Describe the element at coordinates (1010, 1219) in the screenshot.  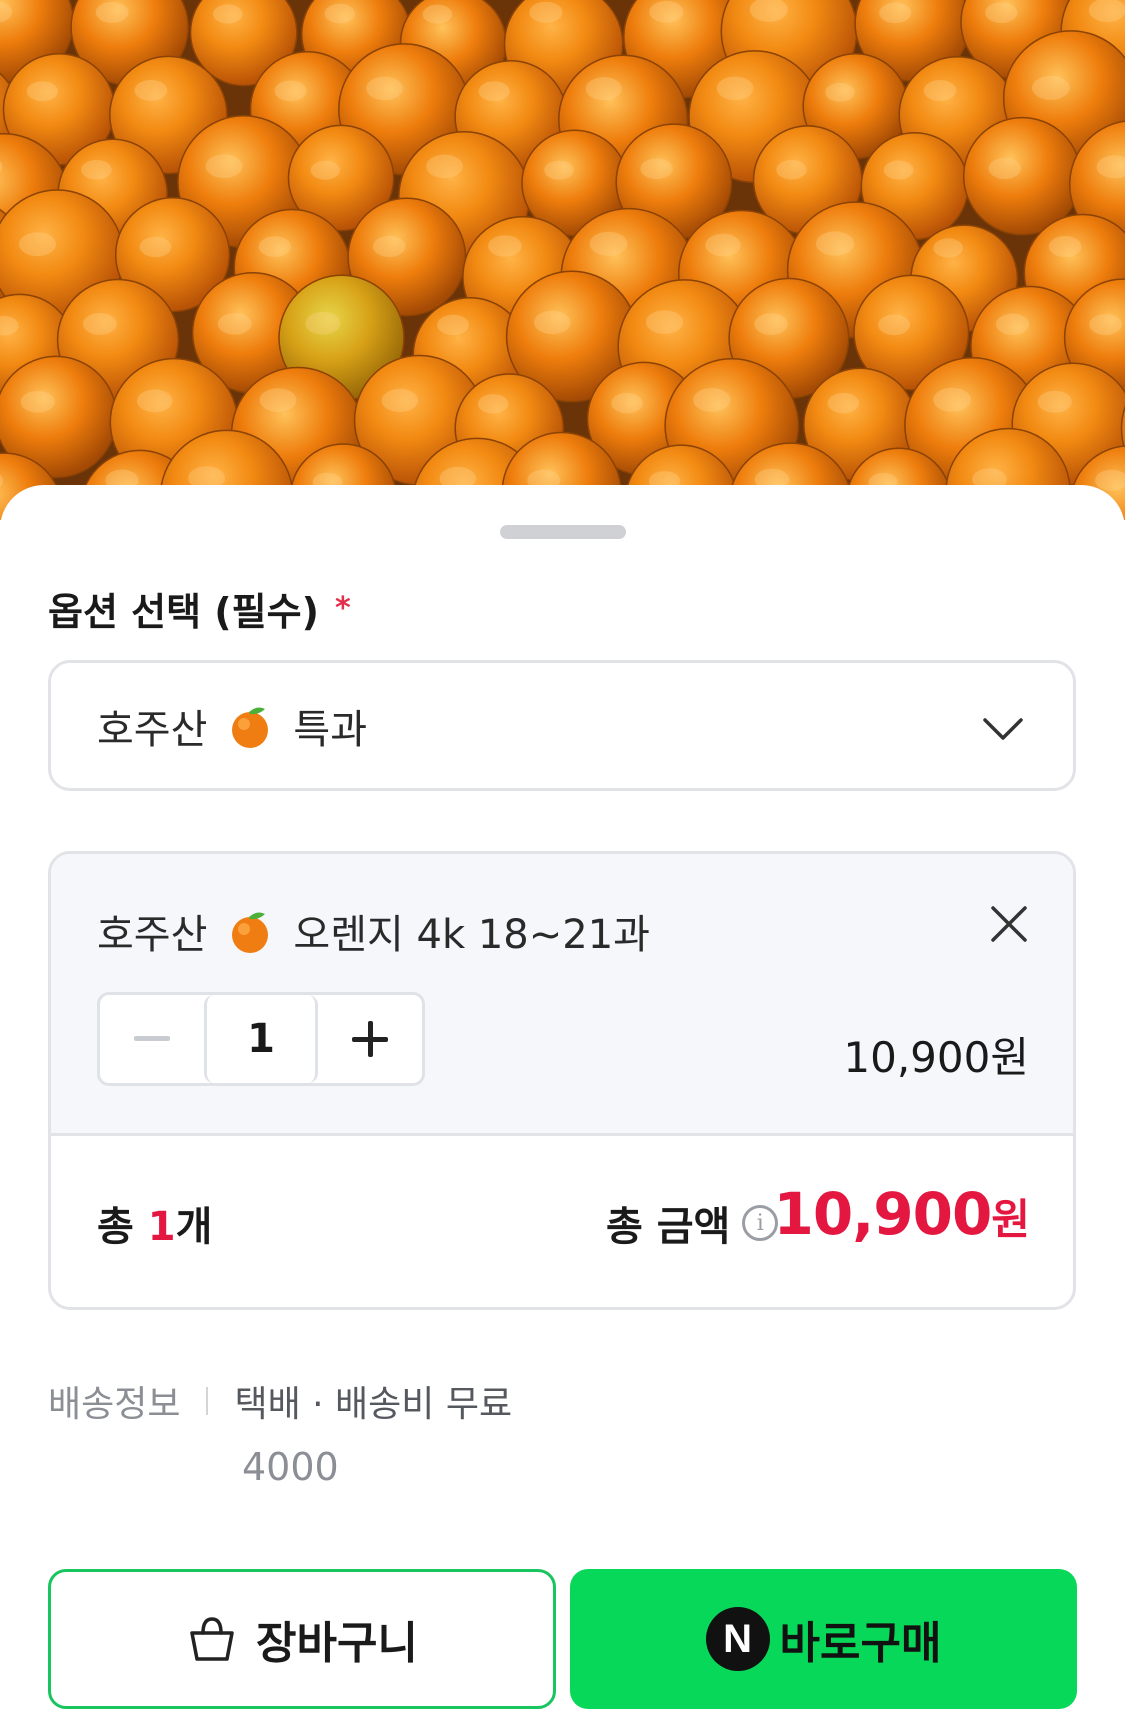
I see `total-price-unit: 원` at that location.